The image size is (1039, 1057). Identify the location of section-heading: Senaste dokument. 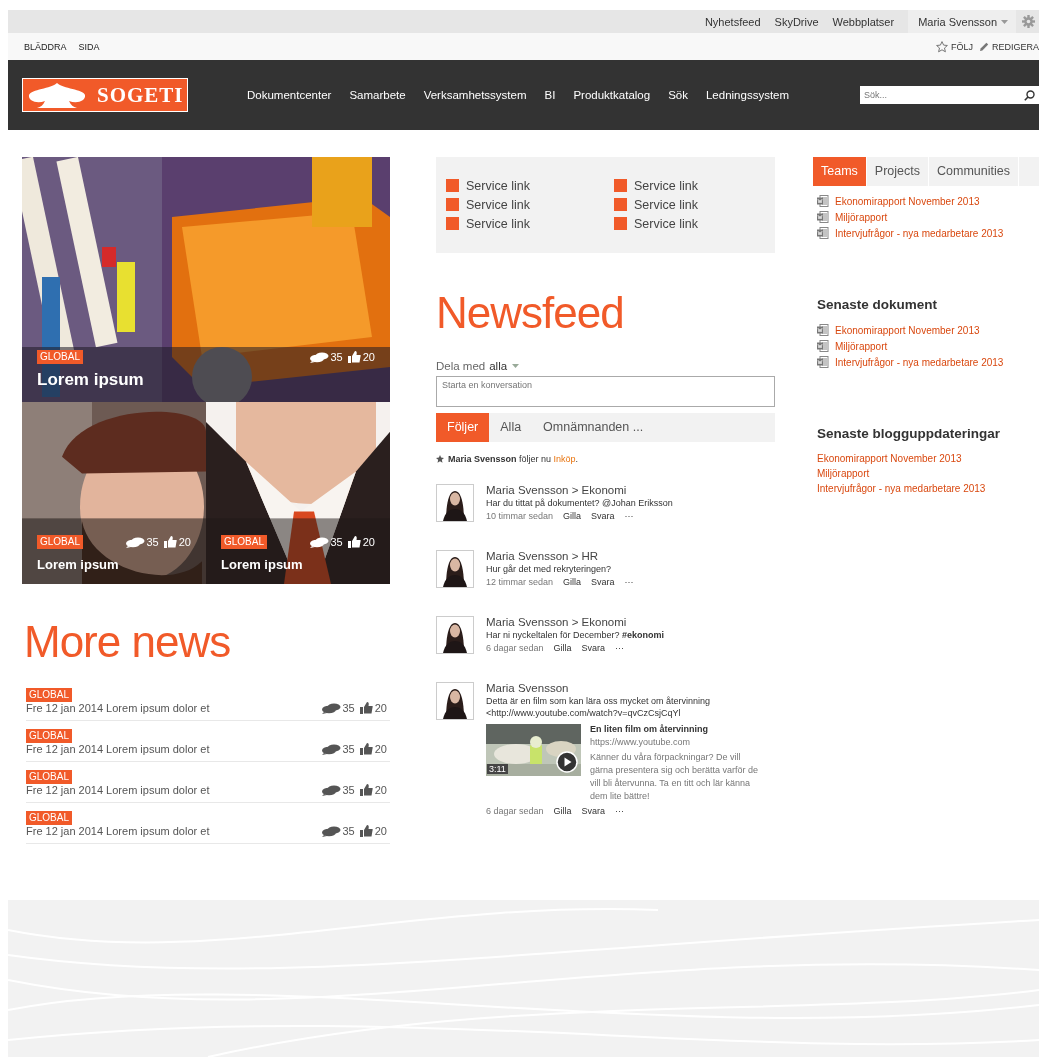
(878, 304).